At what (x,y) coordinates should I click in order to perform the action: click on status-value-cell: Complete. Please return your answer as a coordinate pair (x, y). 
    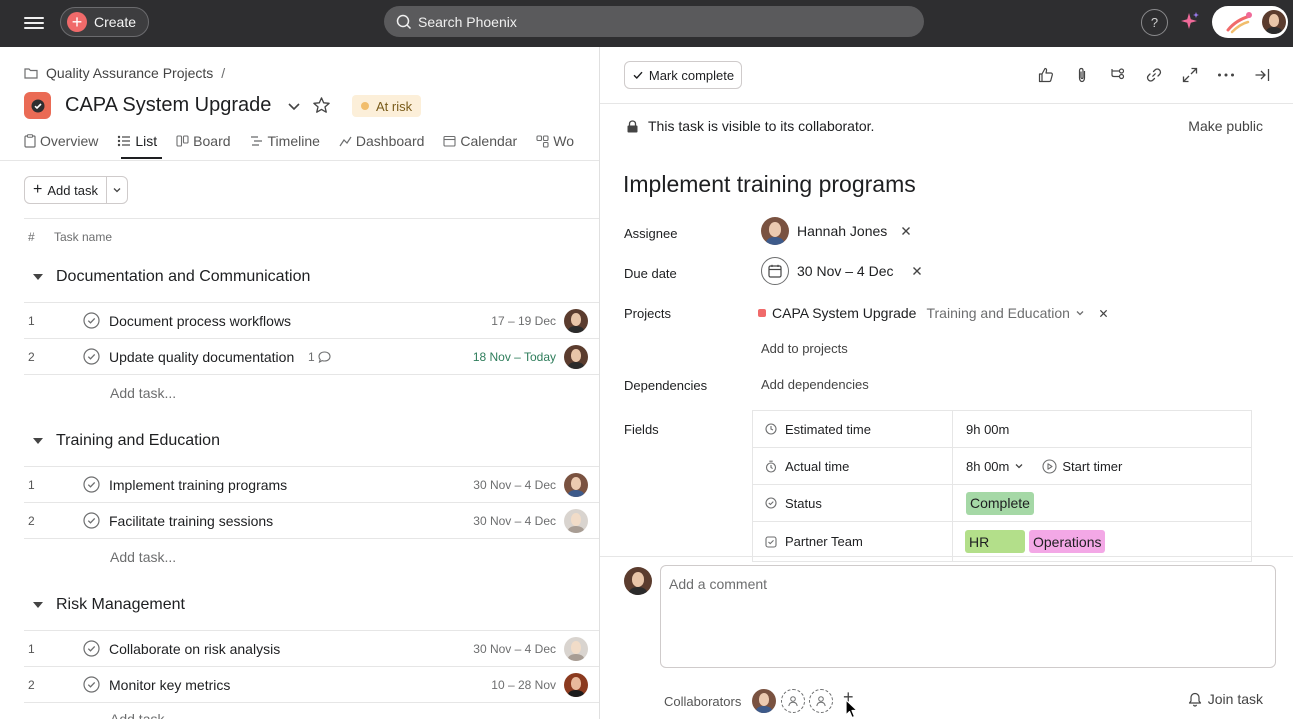
    Looking at the image, I should click on (1102, 503).